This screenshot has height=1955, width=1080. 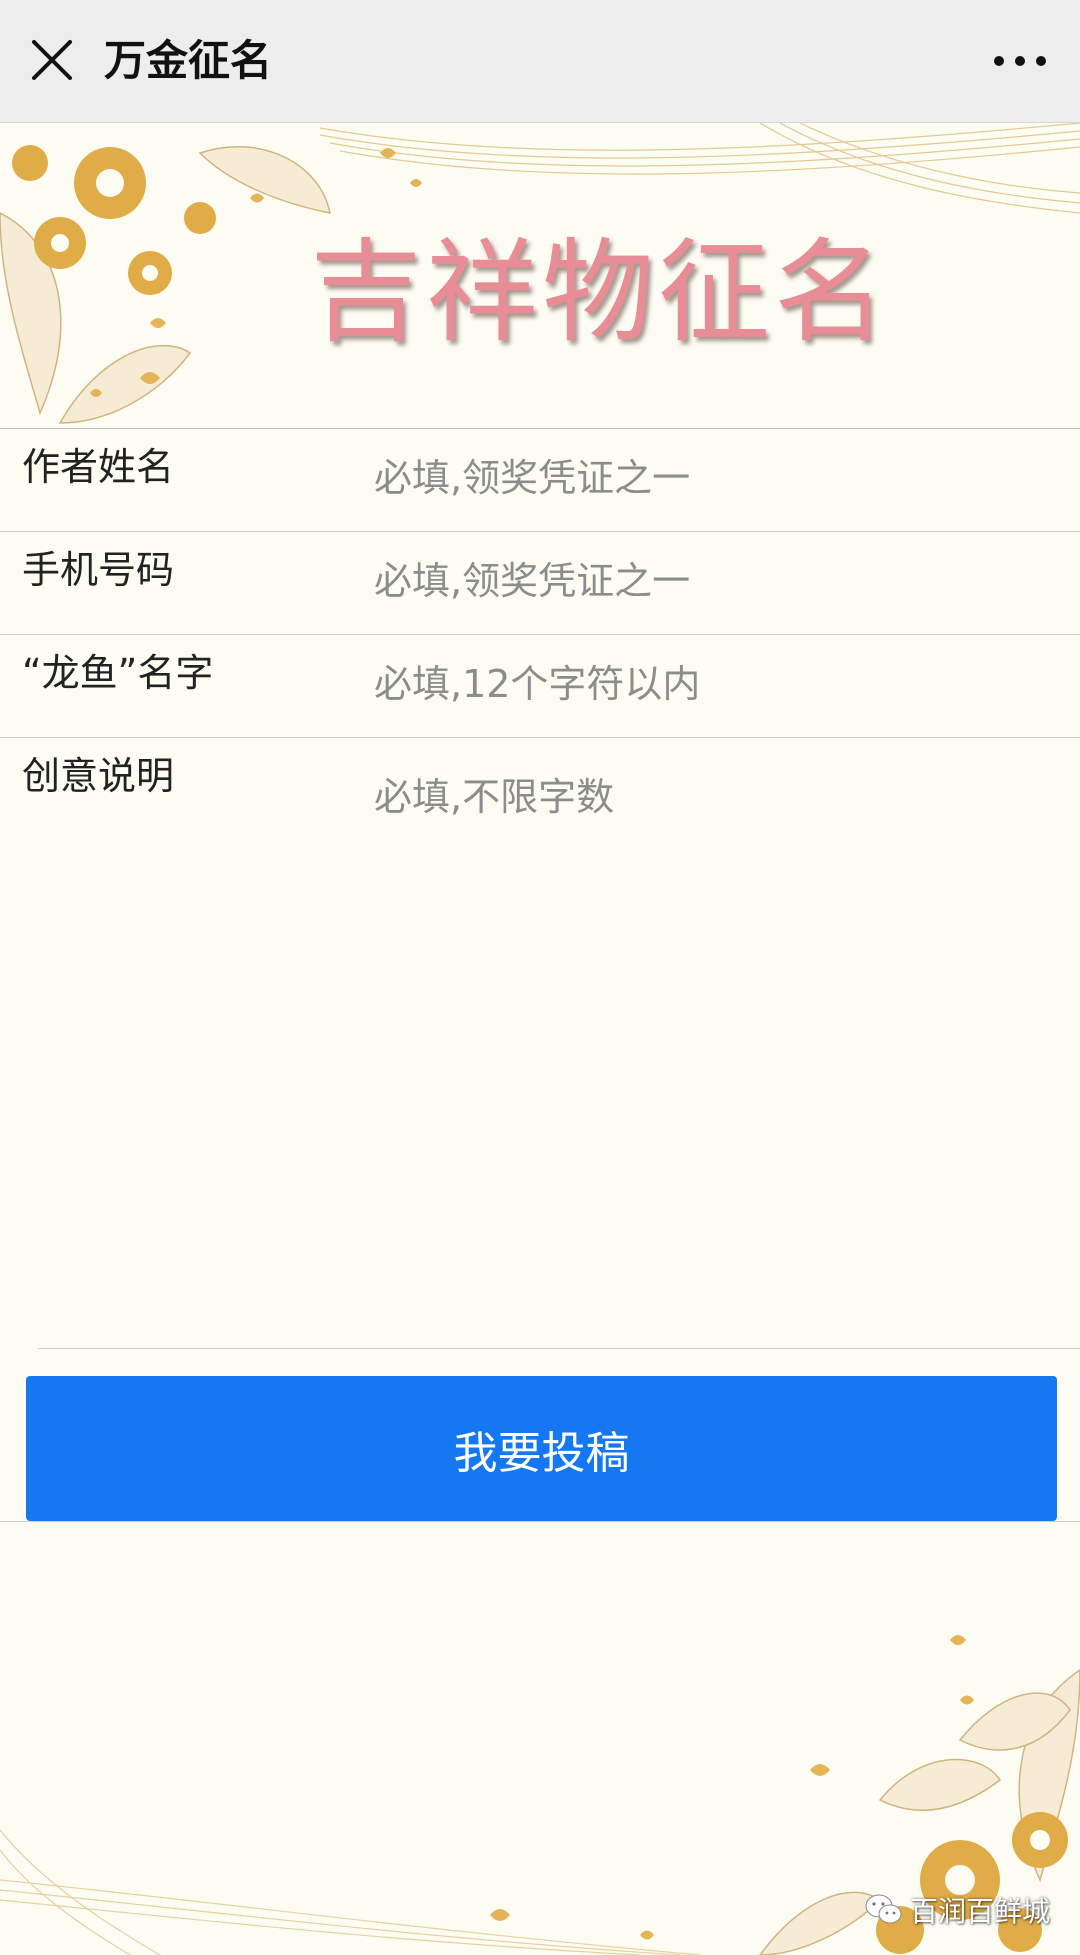 I want to click on submit-button: 我要投稿, so click(x=541, y=1448).